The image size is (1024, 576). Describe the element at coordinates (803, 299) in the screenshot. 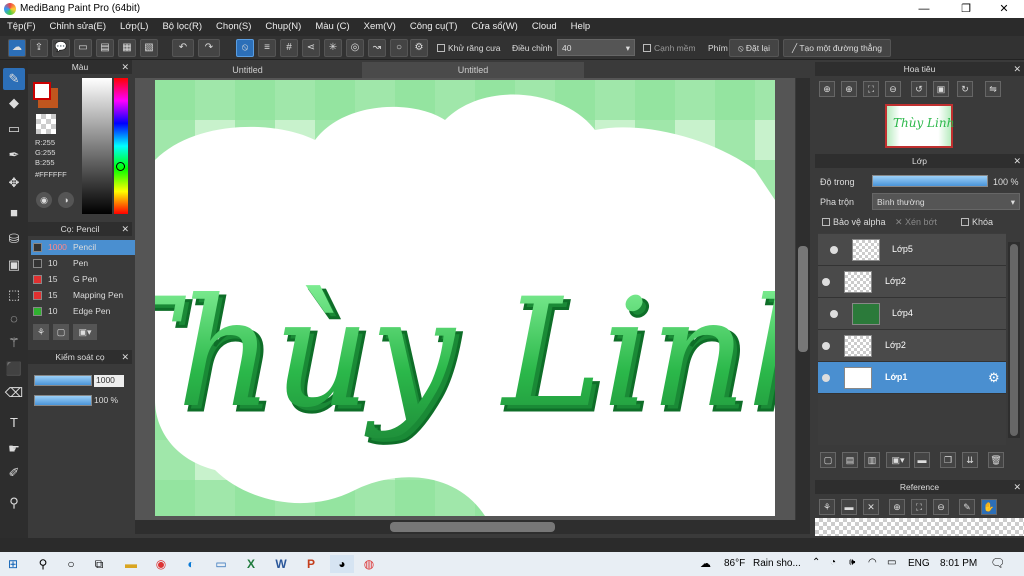

I see `vertical-scrollbar` at that location.